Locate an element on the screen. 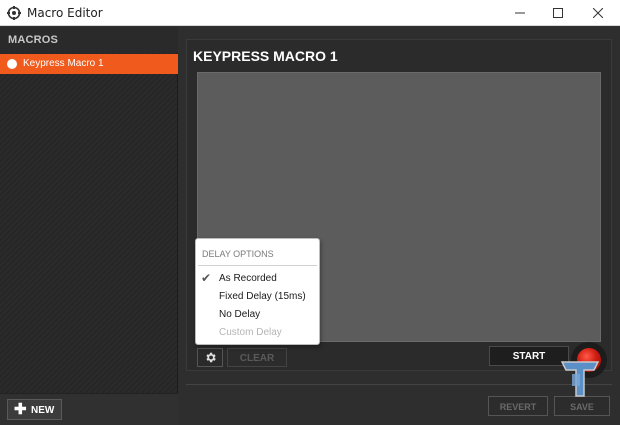 The width and height of the screenshot is (620, 425). menu-item-label: Custom Delay is located at coordinates (250, 332).